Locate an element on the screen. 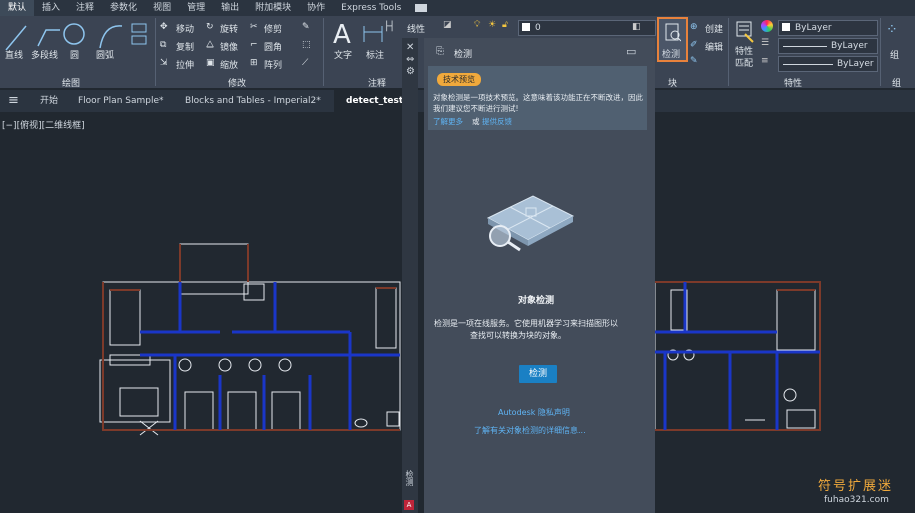 The height and width of the screenshot is (513, 915). trim-button: 修剪 is located at coordinates (273, 28).